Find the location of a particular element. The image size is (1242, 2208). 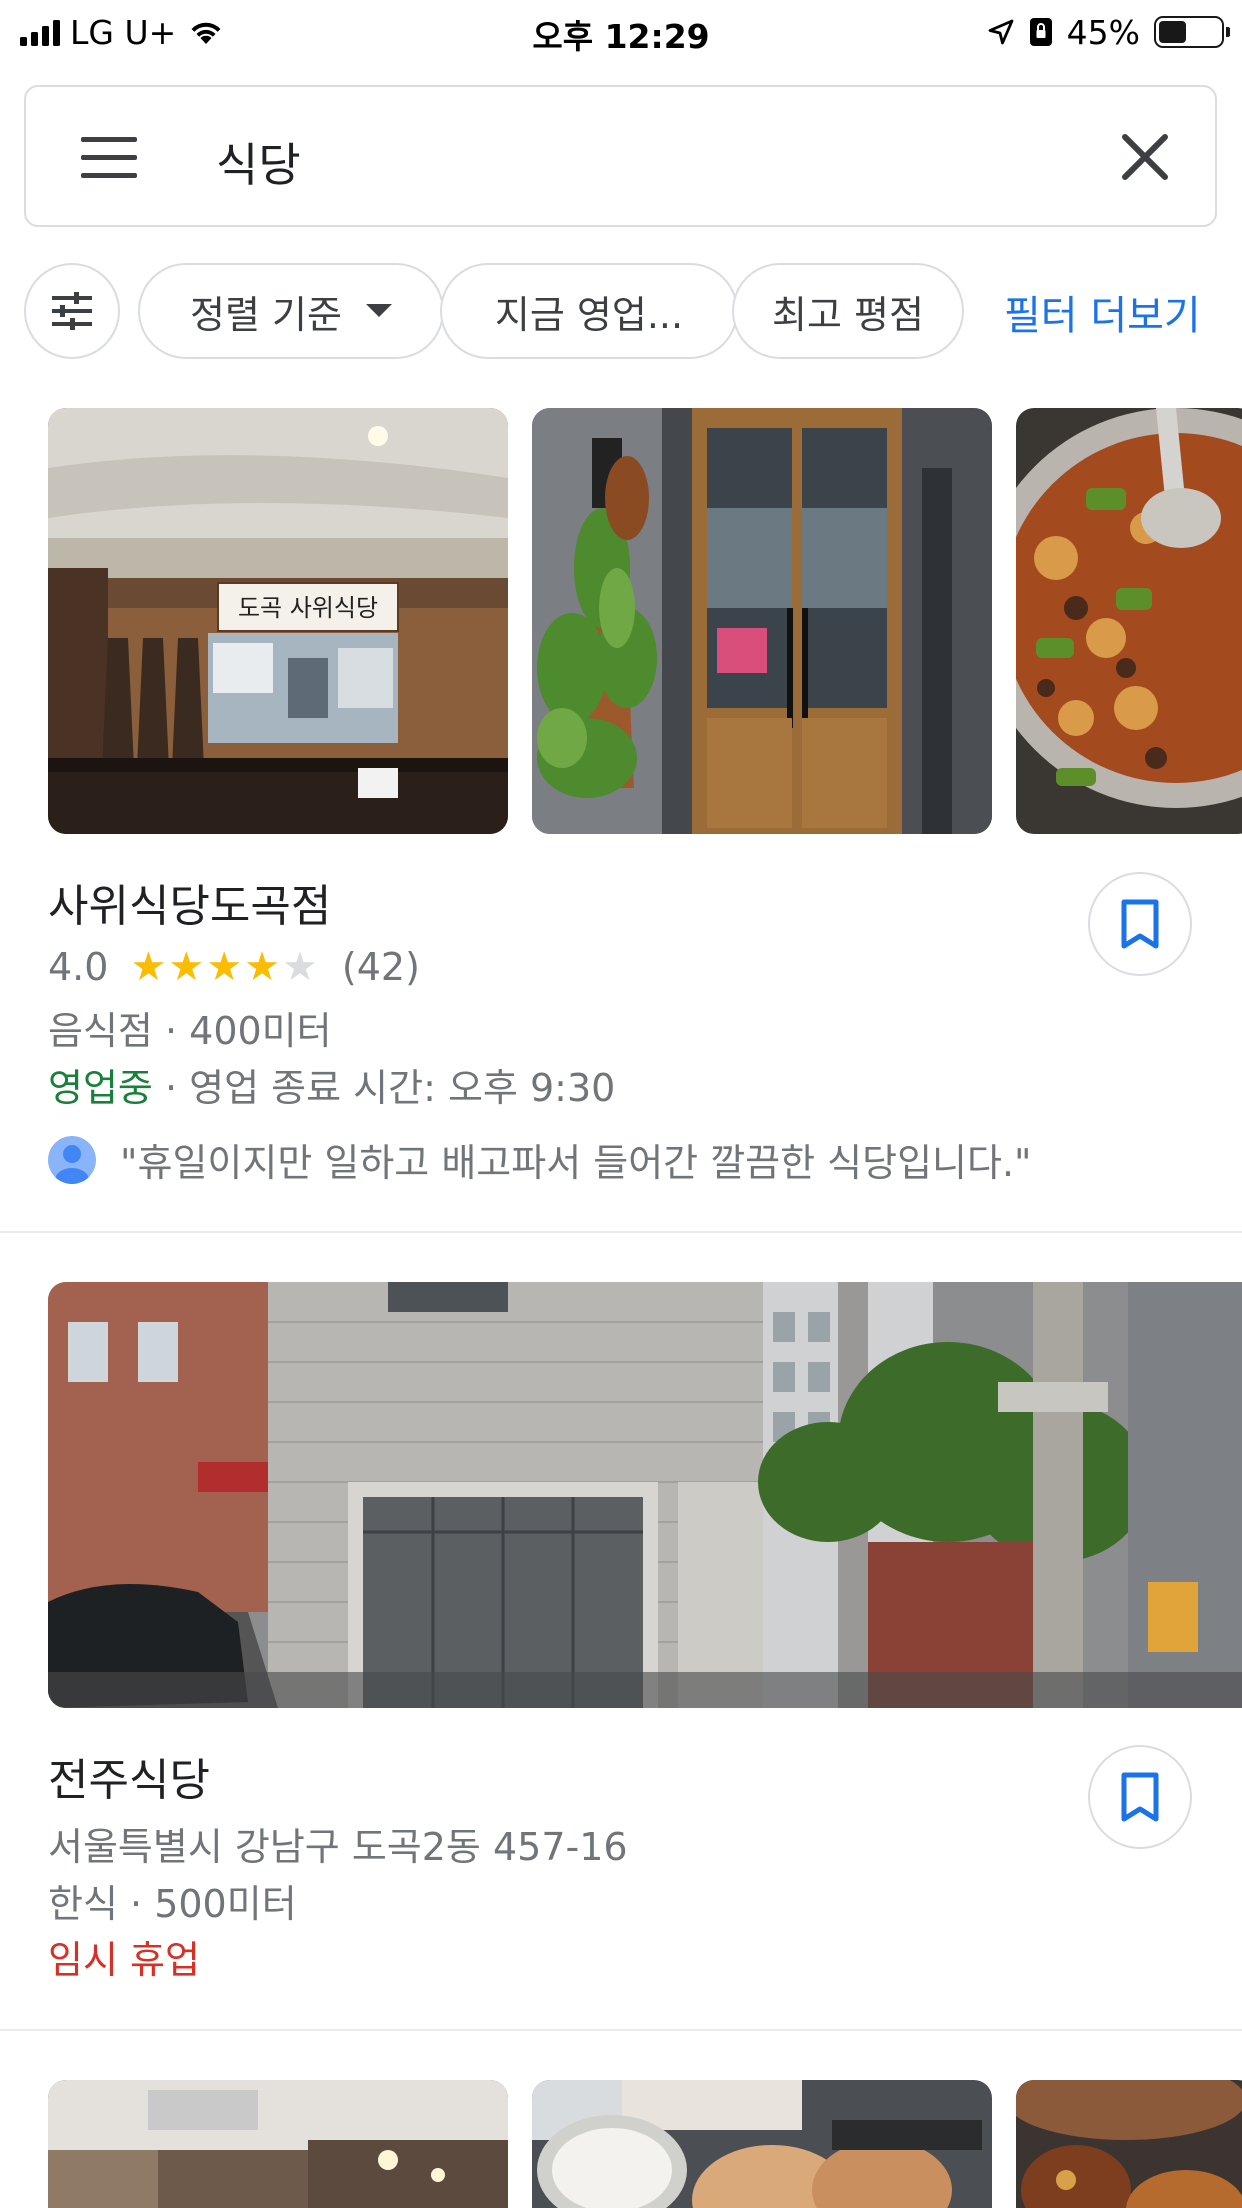

battery-icon is located at coordinates (1192, 32).